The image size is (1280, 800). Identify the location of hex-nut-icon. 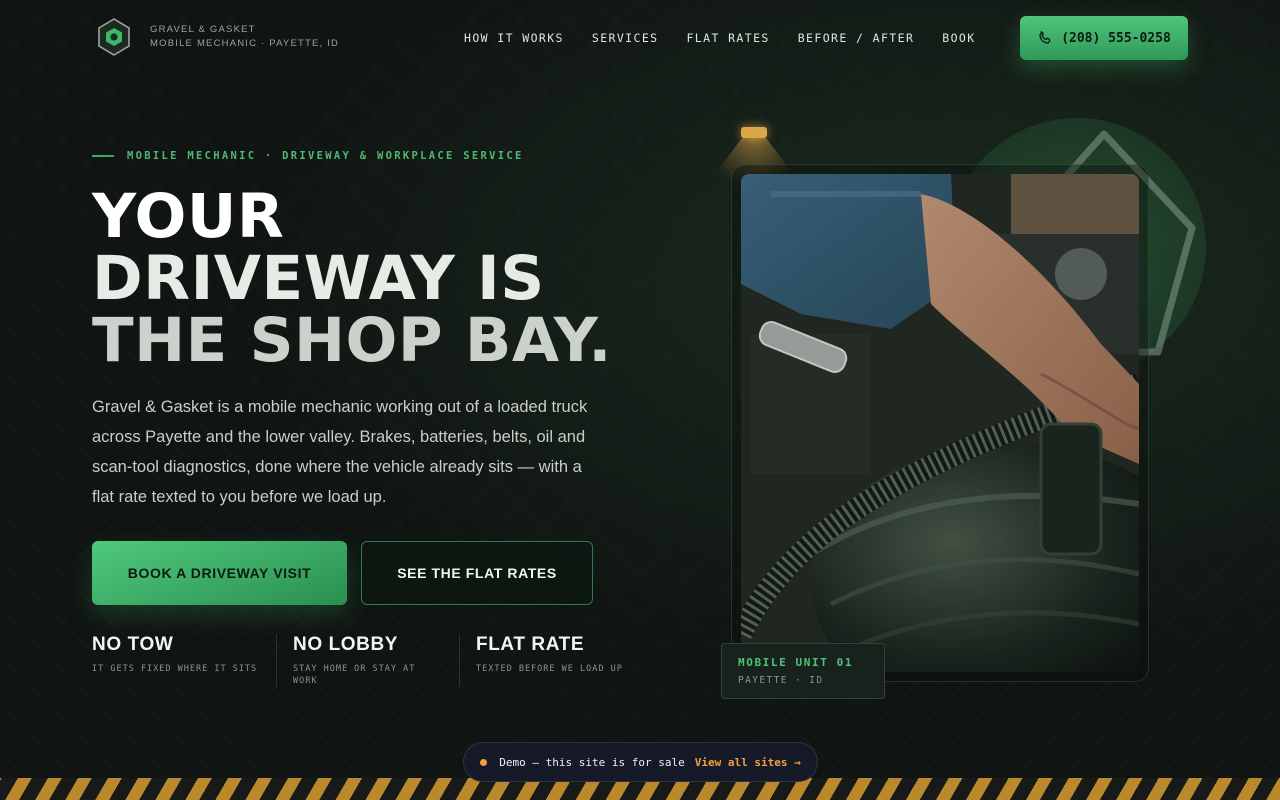
(114, 37).